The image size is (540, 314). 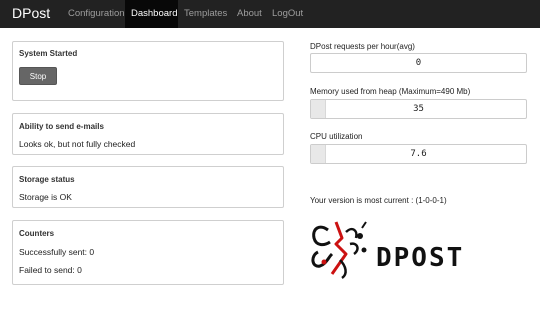 What do you see at coordinates (151, 14) in the screenshot?
I see `nav-dashboard: Dashboard` at bounding box center [151, 14].